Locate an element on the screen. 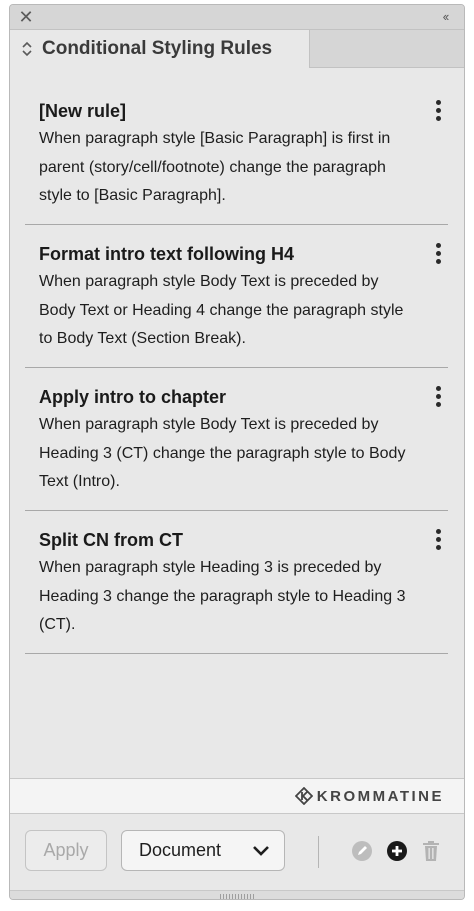 The image size is (474, 911). close-icon: ✕ is located at coordinates (26, 17).